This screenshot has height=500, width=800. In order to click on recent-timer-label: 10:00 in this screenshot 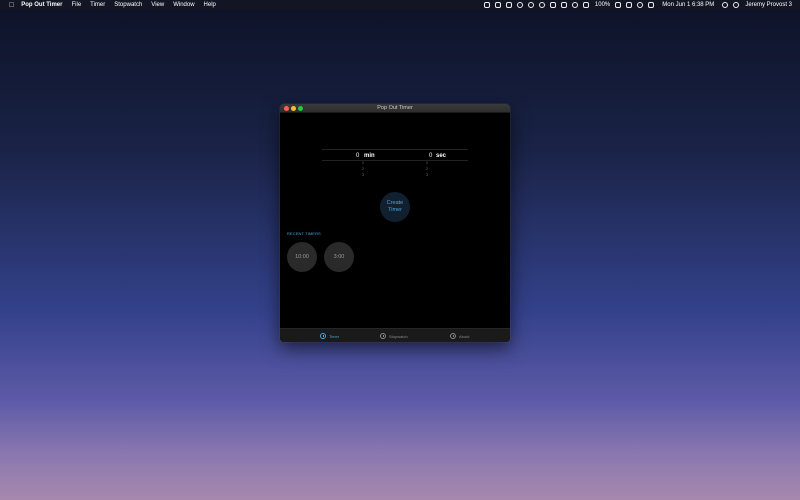, I will do `click(302, 257)`.